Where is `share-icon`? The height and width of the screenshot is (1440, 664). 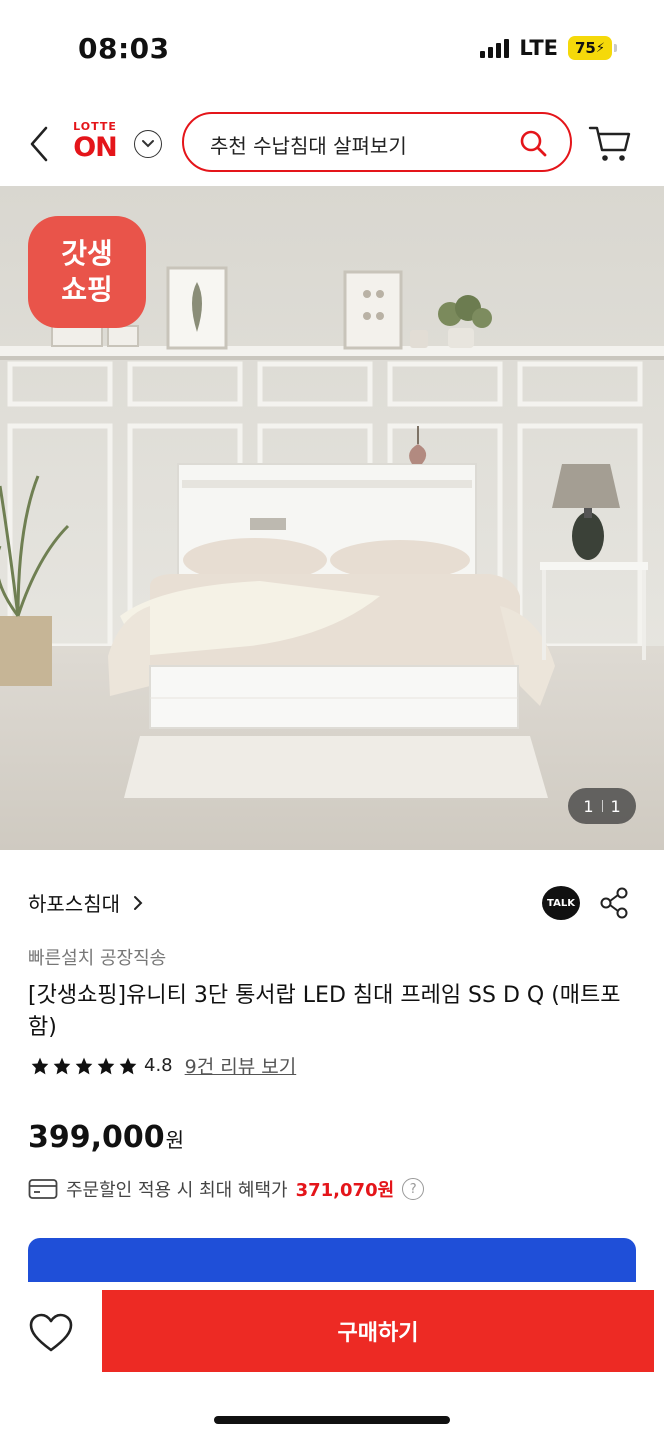
share-icon is located at coordinates (614, 903).